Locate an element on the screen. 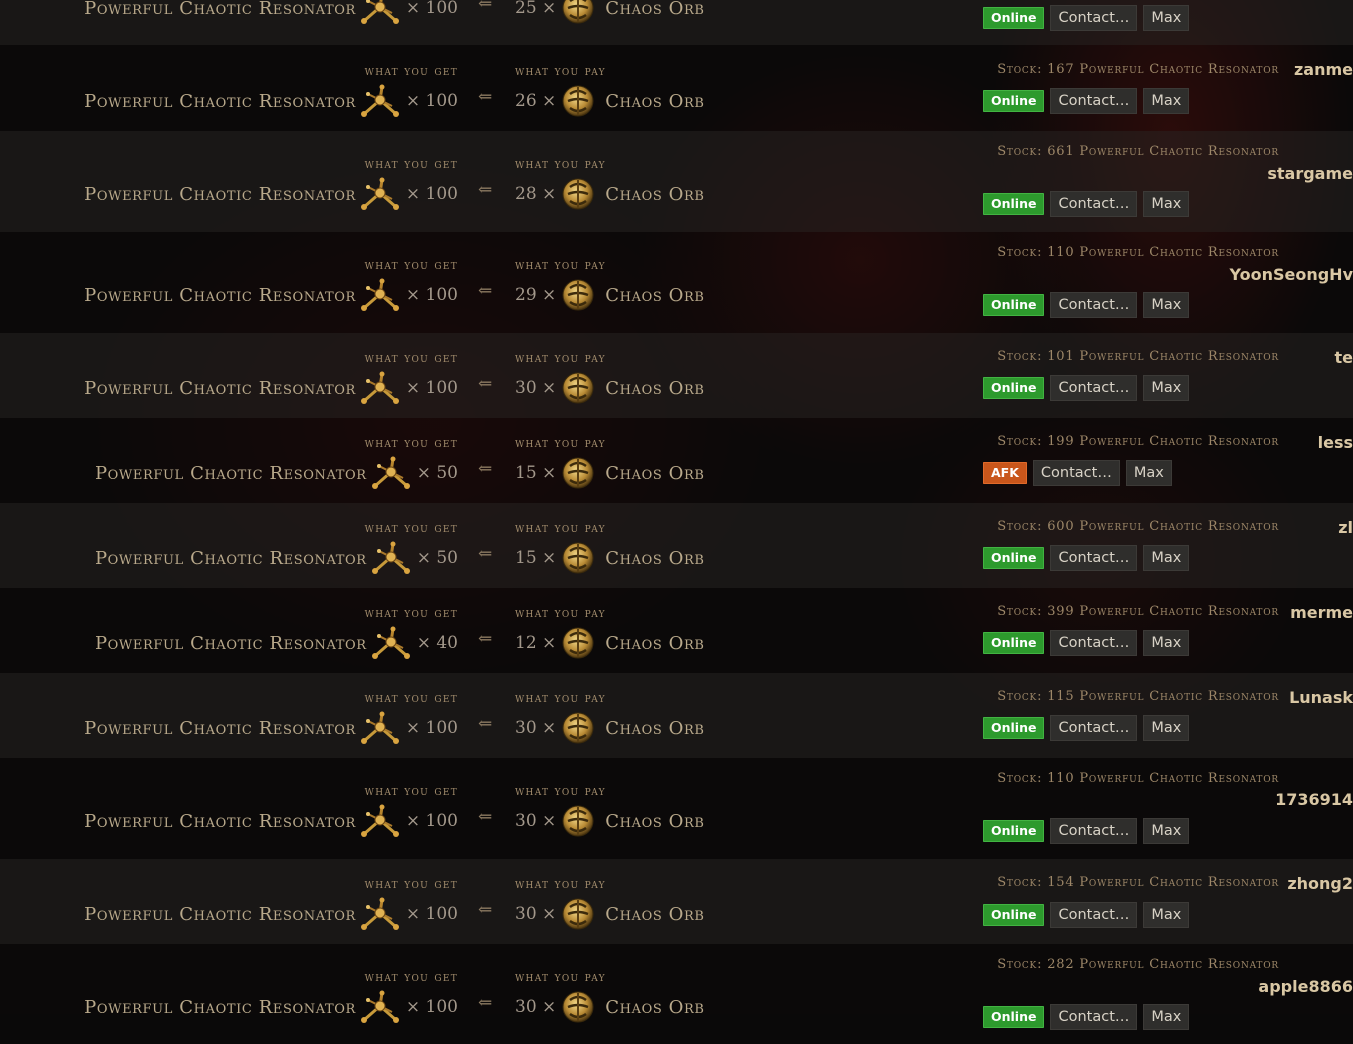 The width and height of the screenshot is (1353, 1044). seller-account-name: zanme is located at coordinates (676, 69).